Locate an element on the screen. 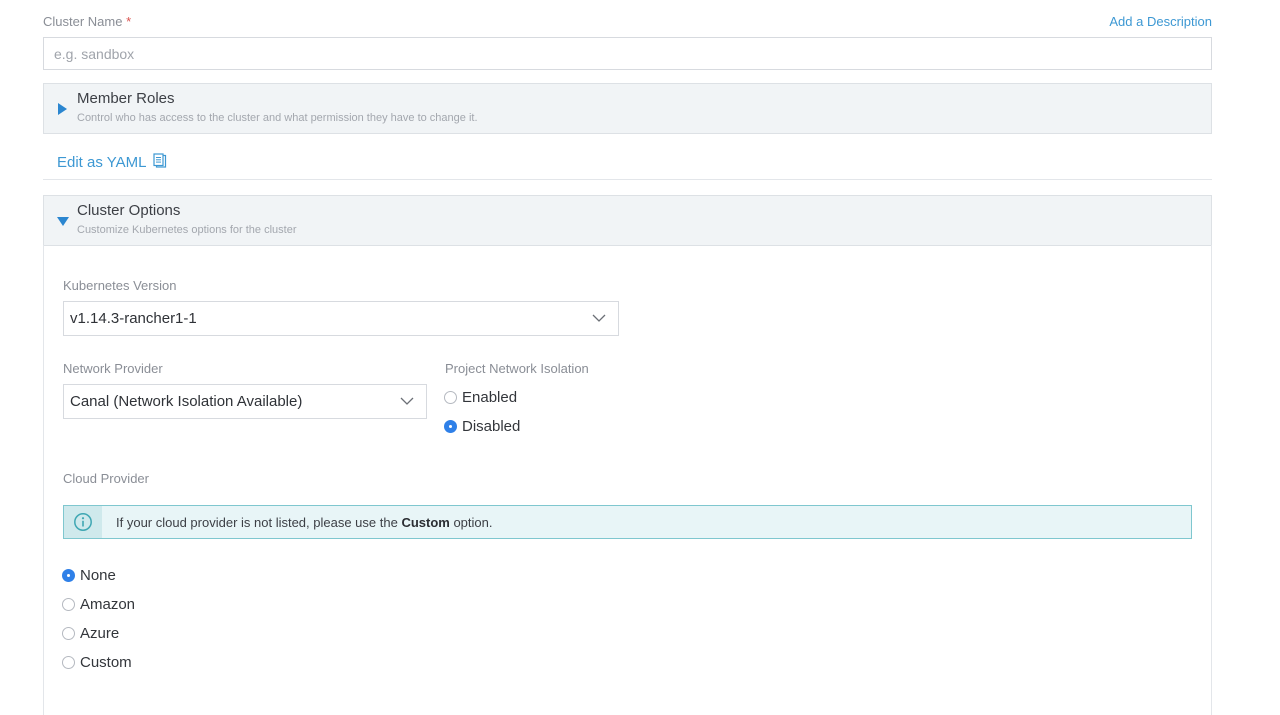 Image resolution: width=1280 pixels, height=715 pixels. info-text-bold: Custom is located at coordinates (425, 522).